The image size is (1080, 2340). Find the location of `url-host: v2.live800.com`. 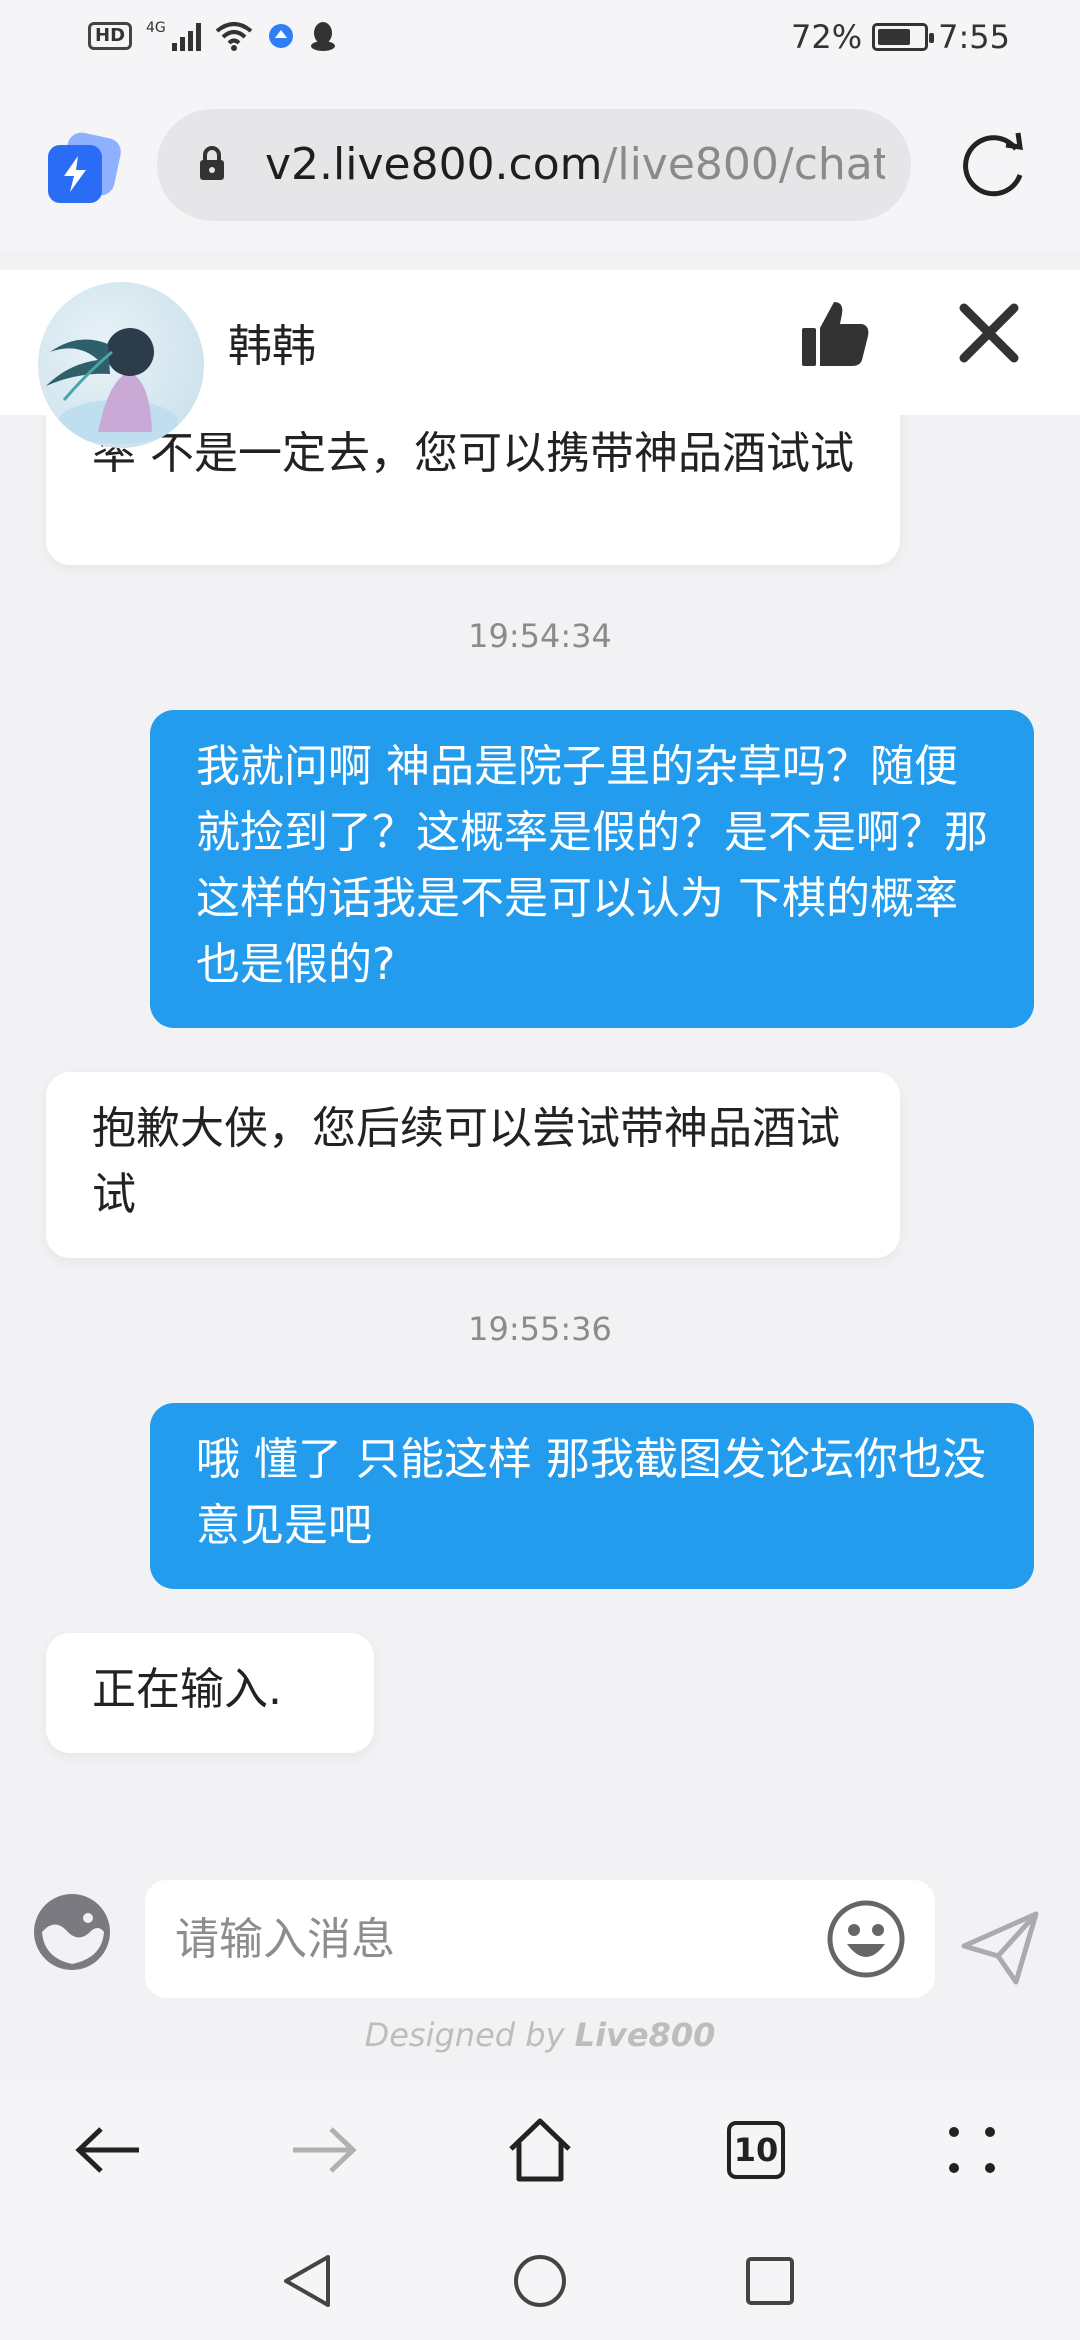

url-host: v2.live800.com is located at coordinates (434, 164).